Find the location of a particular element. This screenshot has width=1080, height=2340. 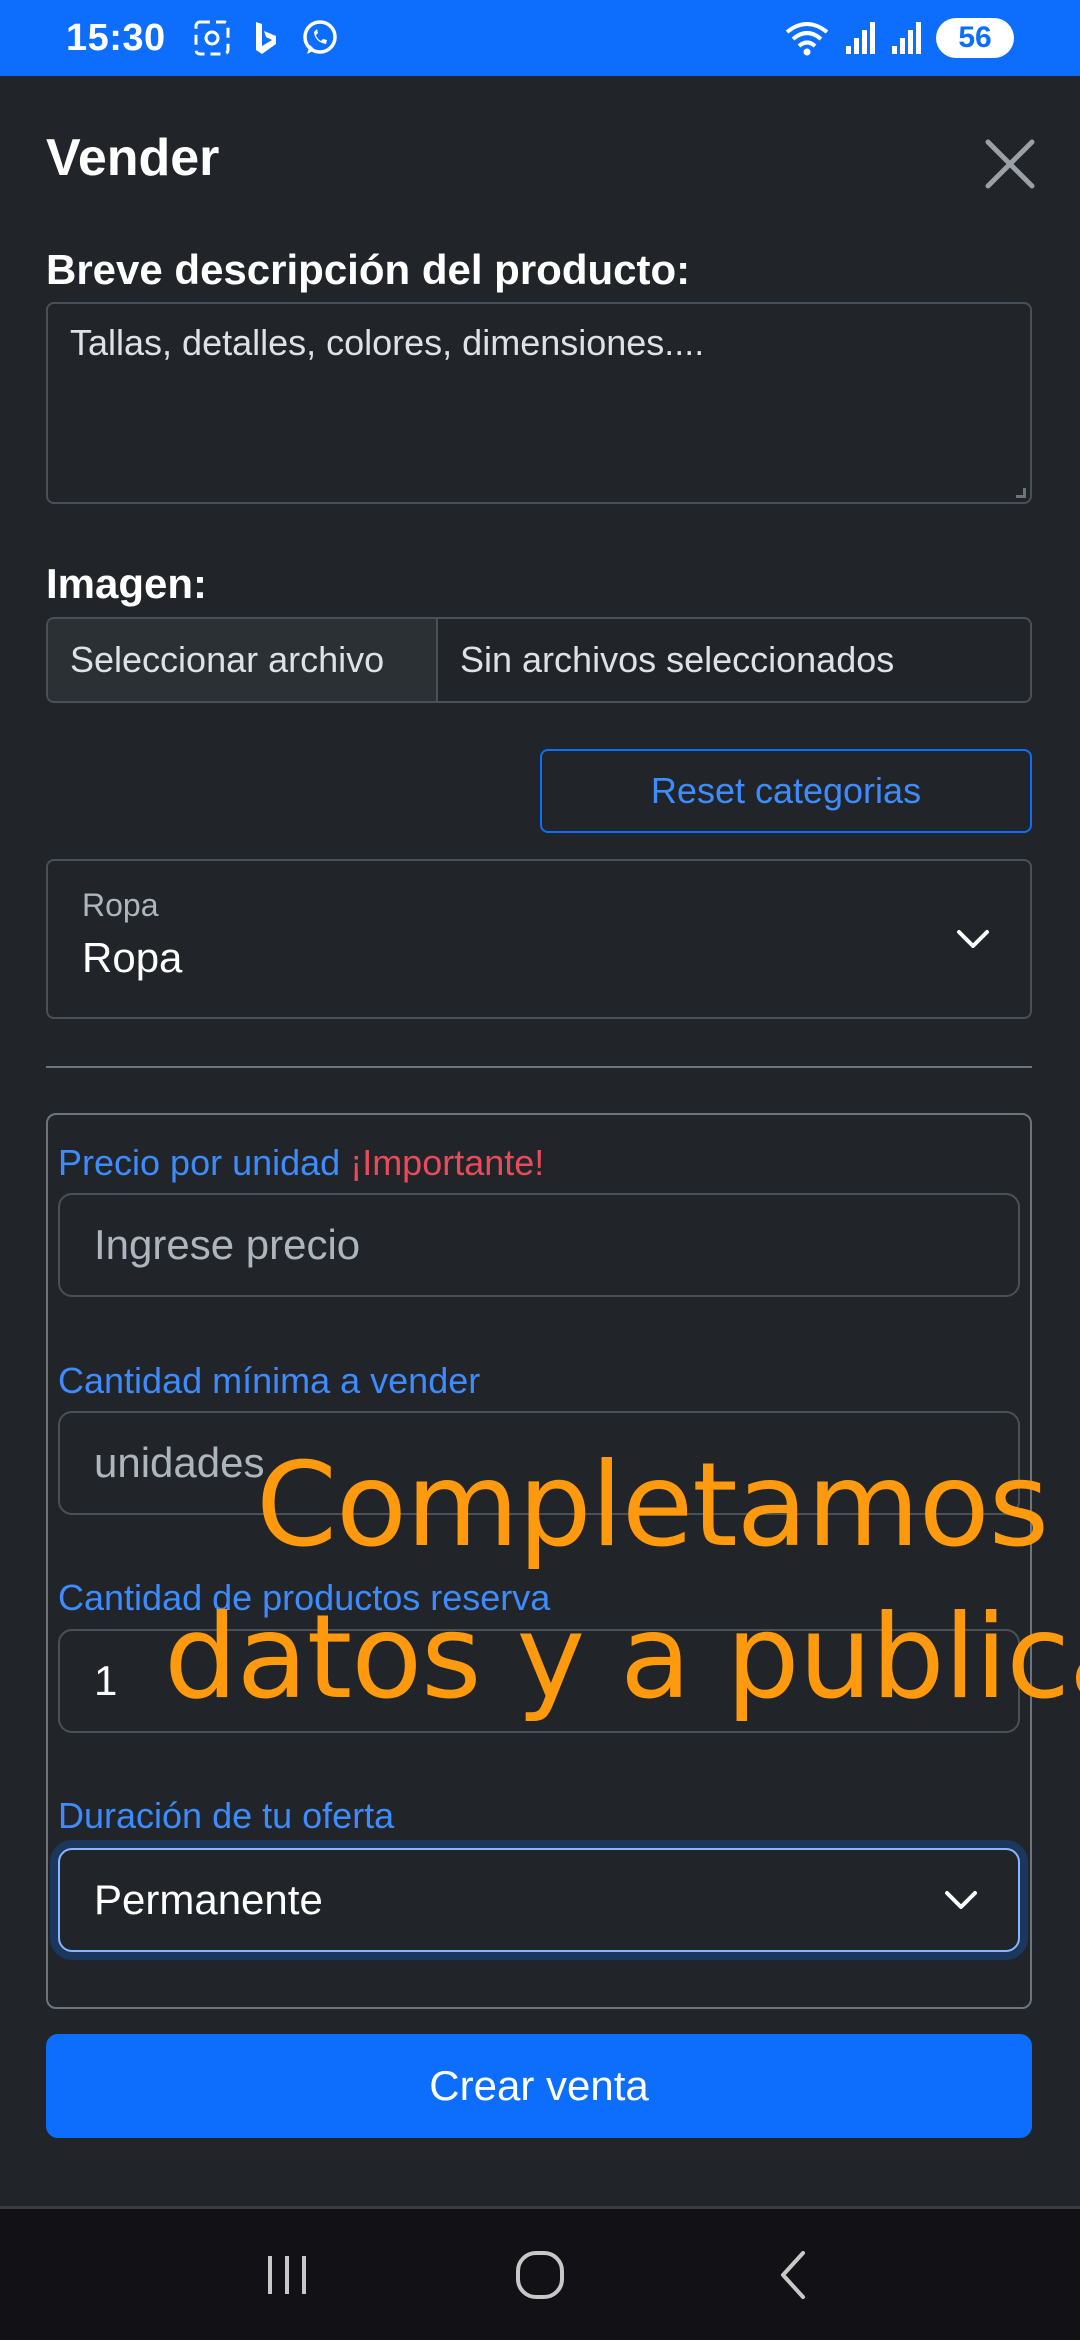

price-label-text: Precio por unidad is located at coordinates (199, 1162).